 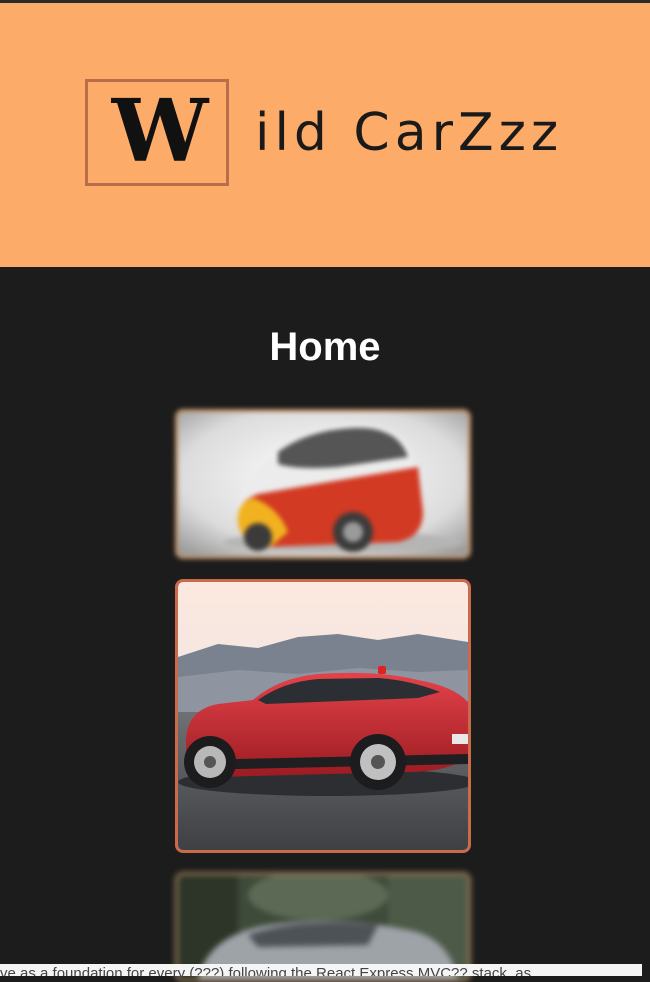 I want to click on logo-frame: W, so click(x=157, y=132).